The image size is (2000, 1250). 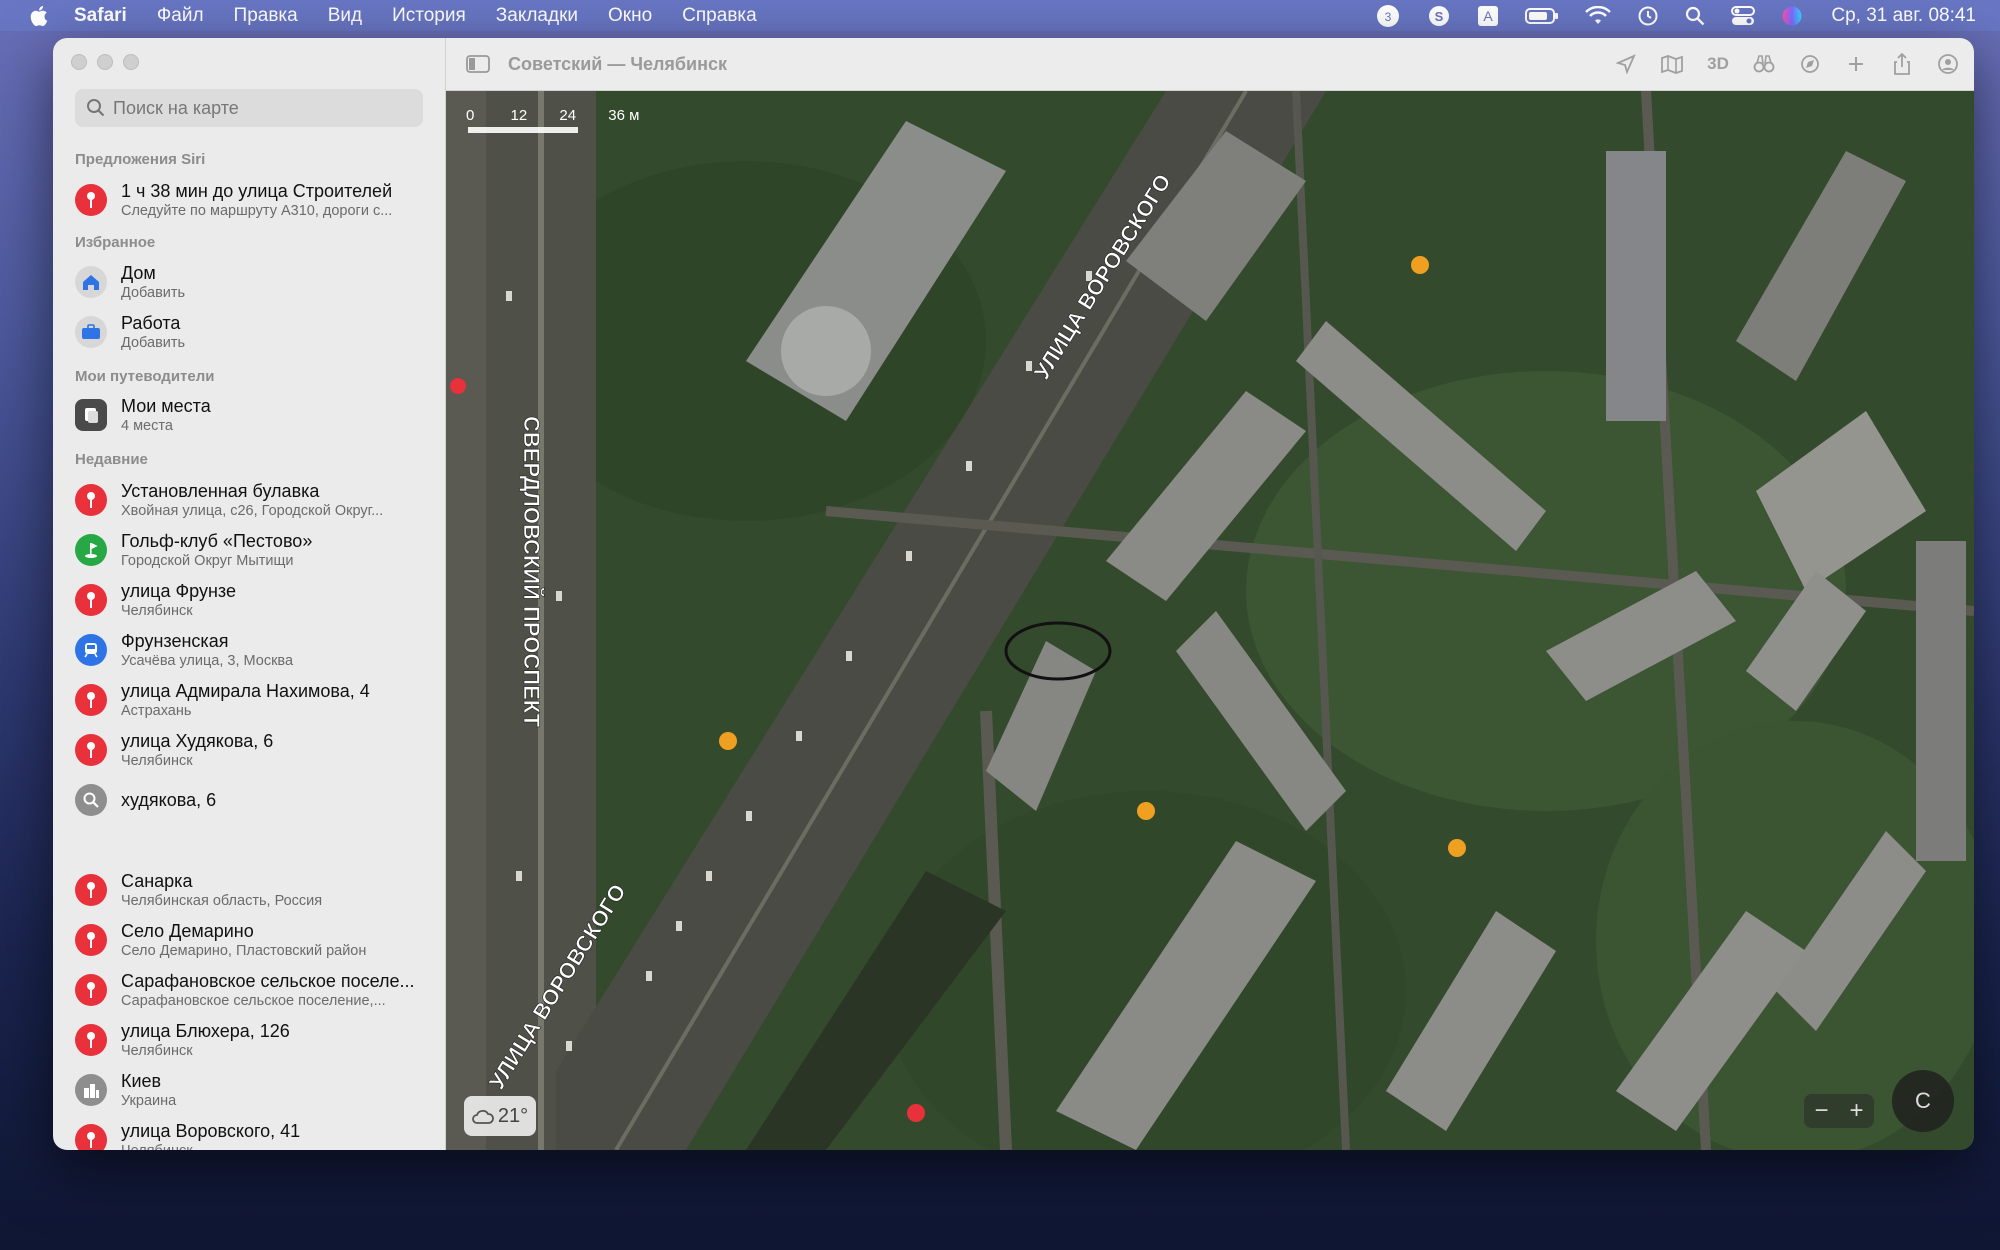 What do you see at coordinates (249, 108) in the screenshot?
I see `map-search-field: Поиск на карте` at bounding box center [249, 108].